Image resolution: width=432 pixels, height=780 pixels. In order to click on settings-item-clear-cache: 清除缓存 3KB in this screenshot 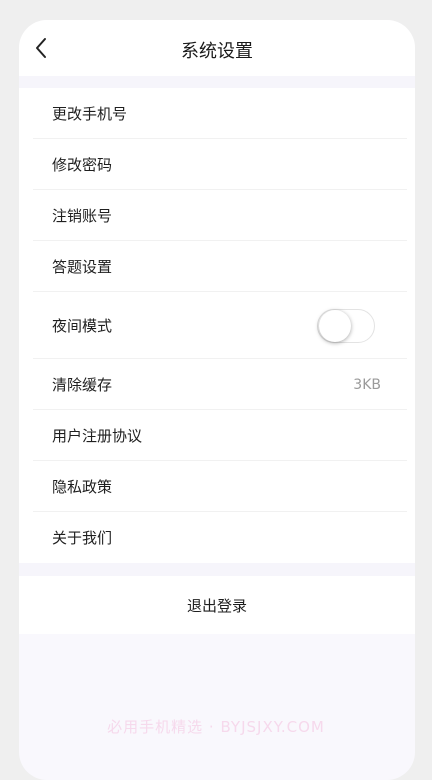, I will do `click(217, 384)`.